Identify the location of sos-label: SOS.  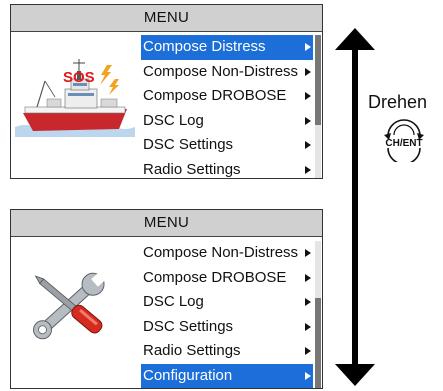
(79, 77).